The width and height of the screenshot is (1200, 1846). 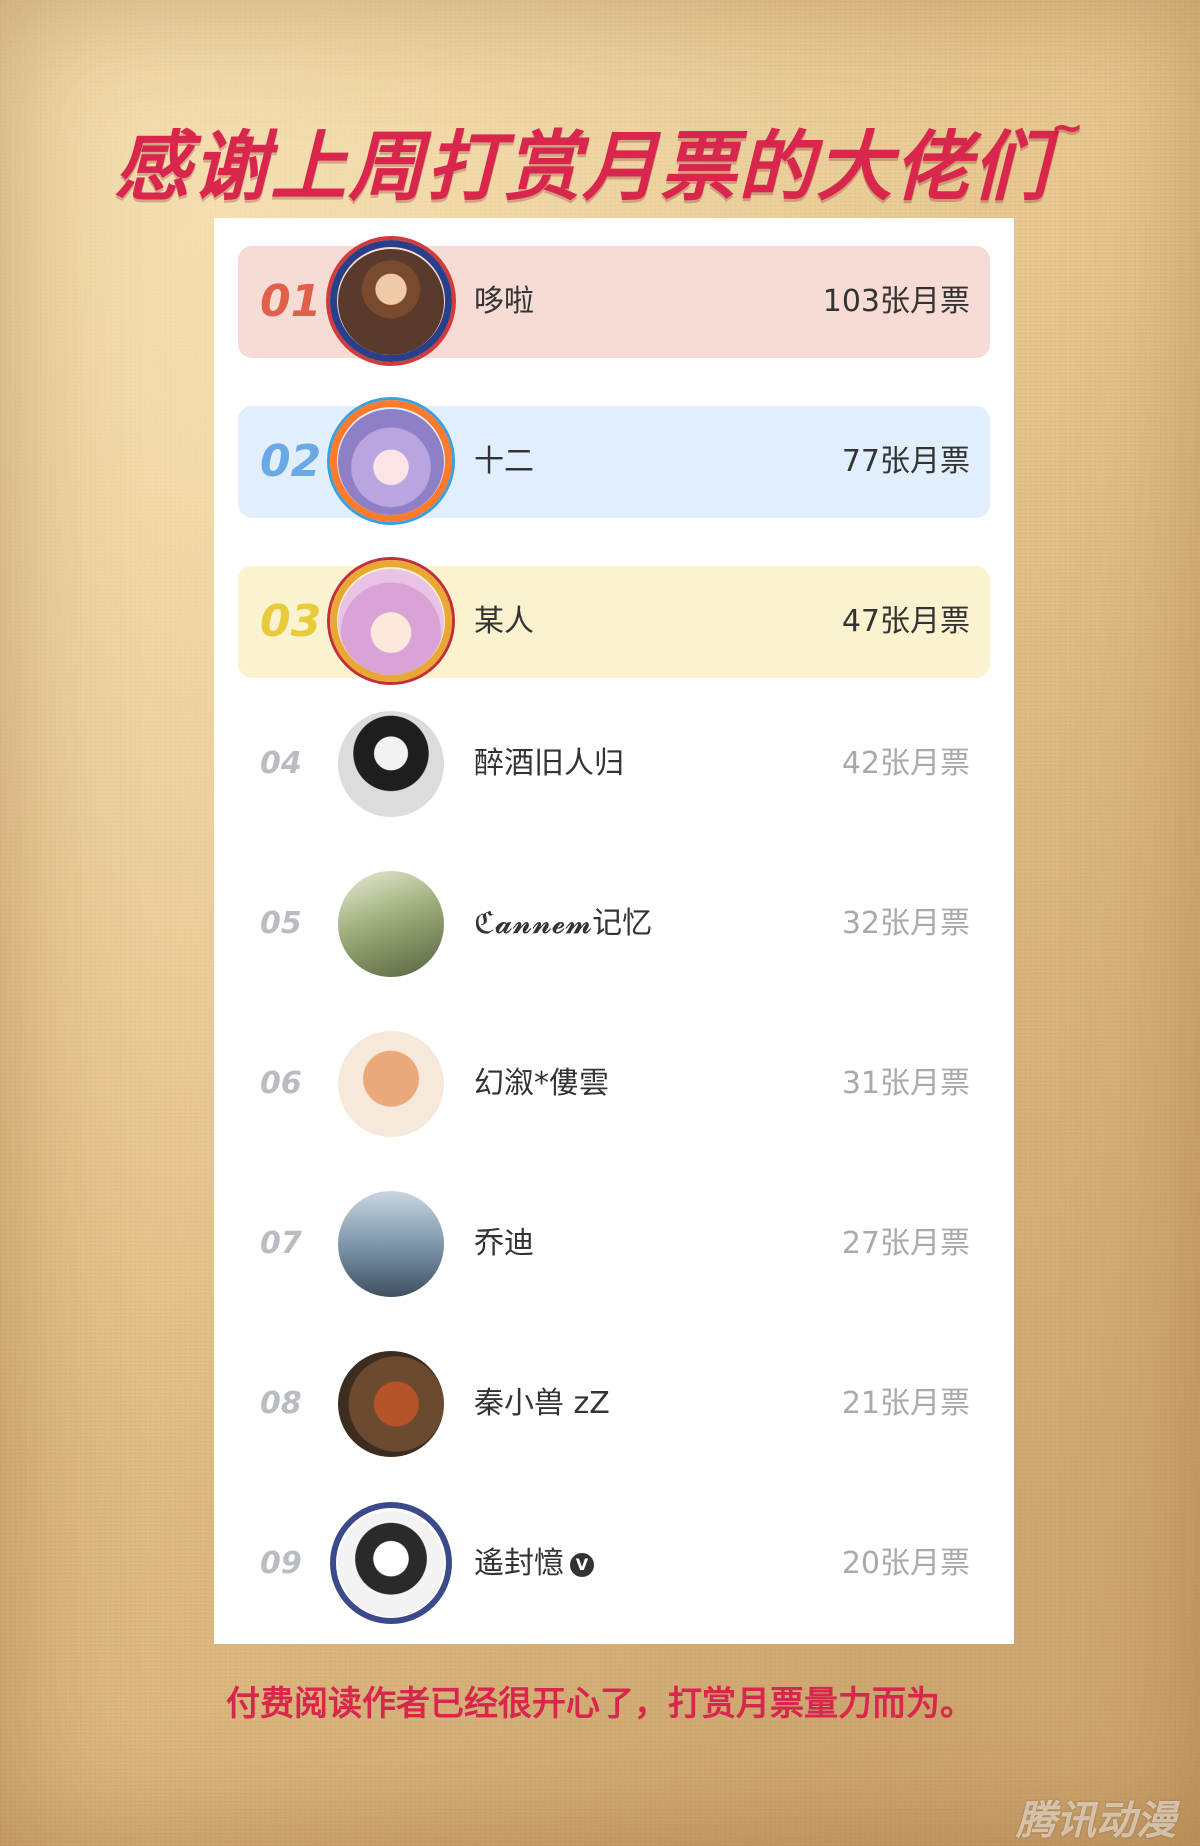 What do you see at coordinates (281, 1243) in the screenshot?
I see `rank-number: 07` at bounding box center [281, 1243].